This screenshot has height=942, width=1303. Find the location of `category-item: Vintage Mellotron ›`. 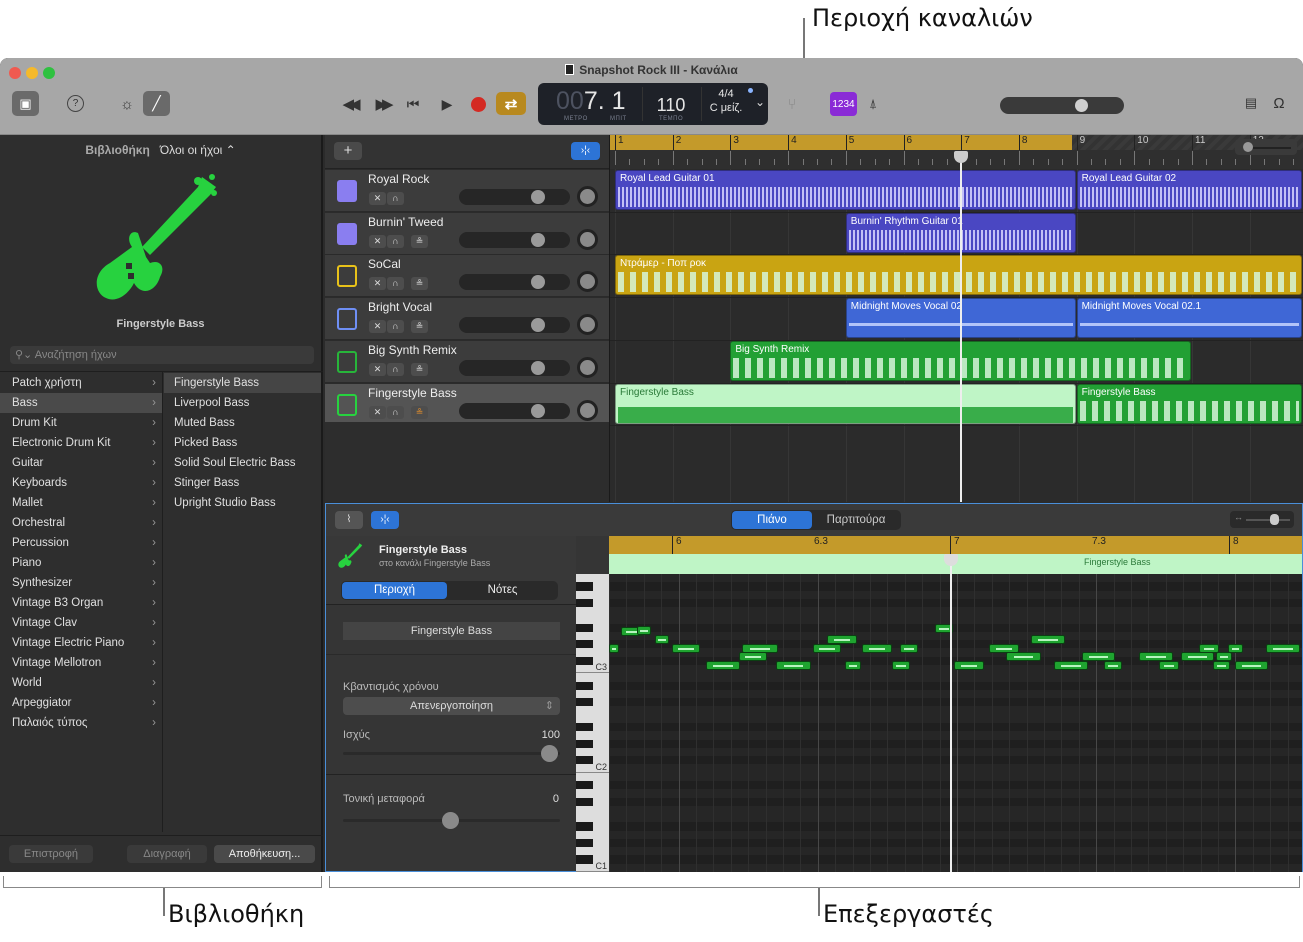

category-item: Vintage Mellotron › is located at coordinates (81, 663).